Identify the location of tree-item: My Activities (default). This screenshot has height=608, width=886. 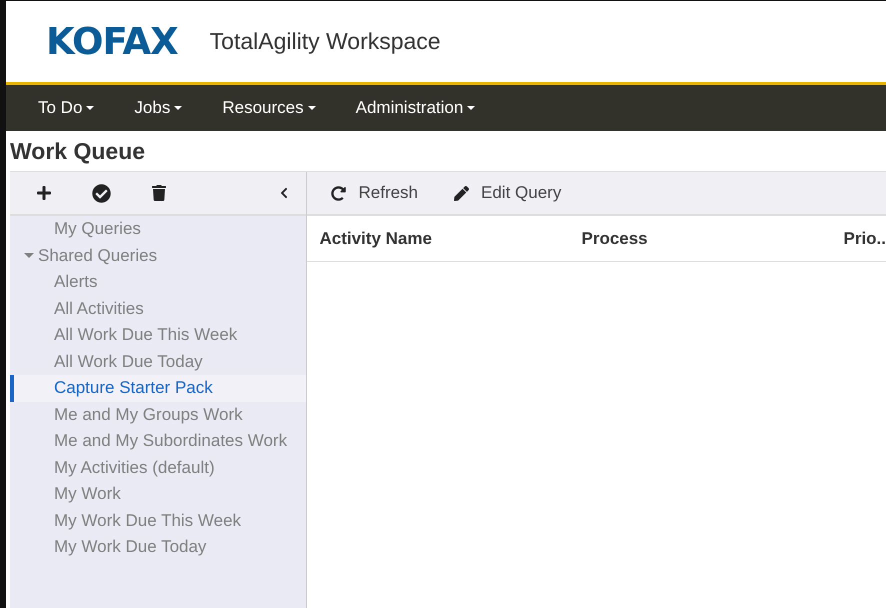
(158, 467).